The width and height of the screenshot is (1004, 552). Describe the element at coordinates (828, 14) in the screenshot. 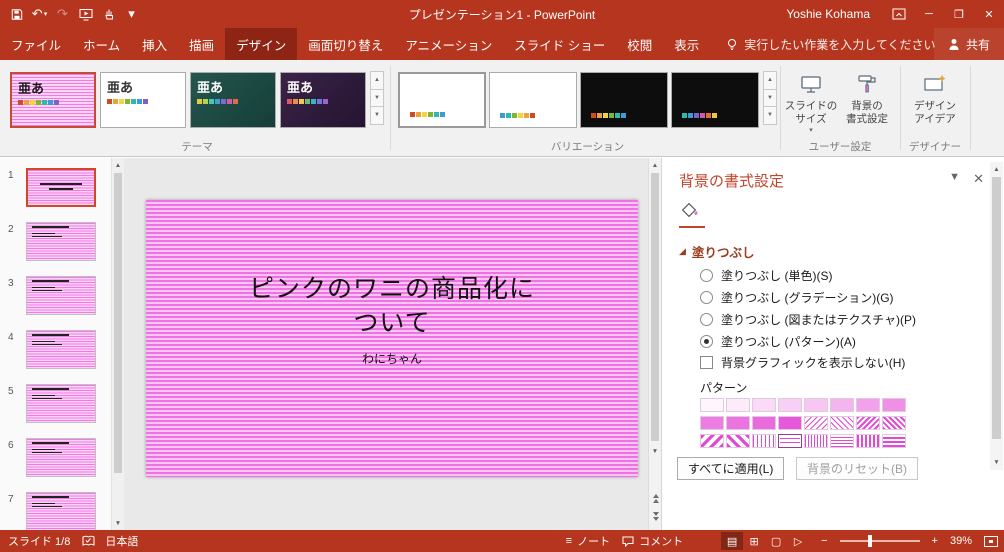

I see `user-name: Yoshie Kohama` at that location.